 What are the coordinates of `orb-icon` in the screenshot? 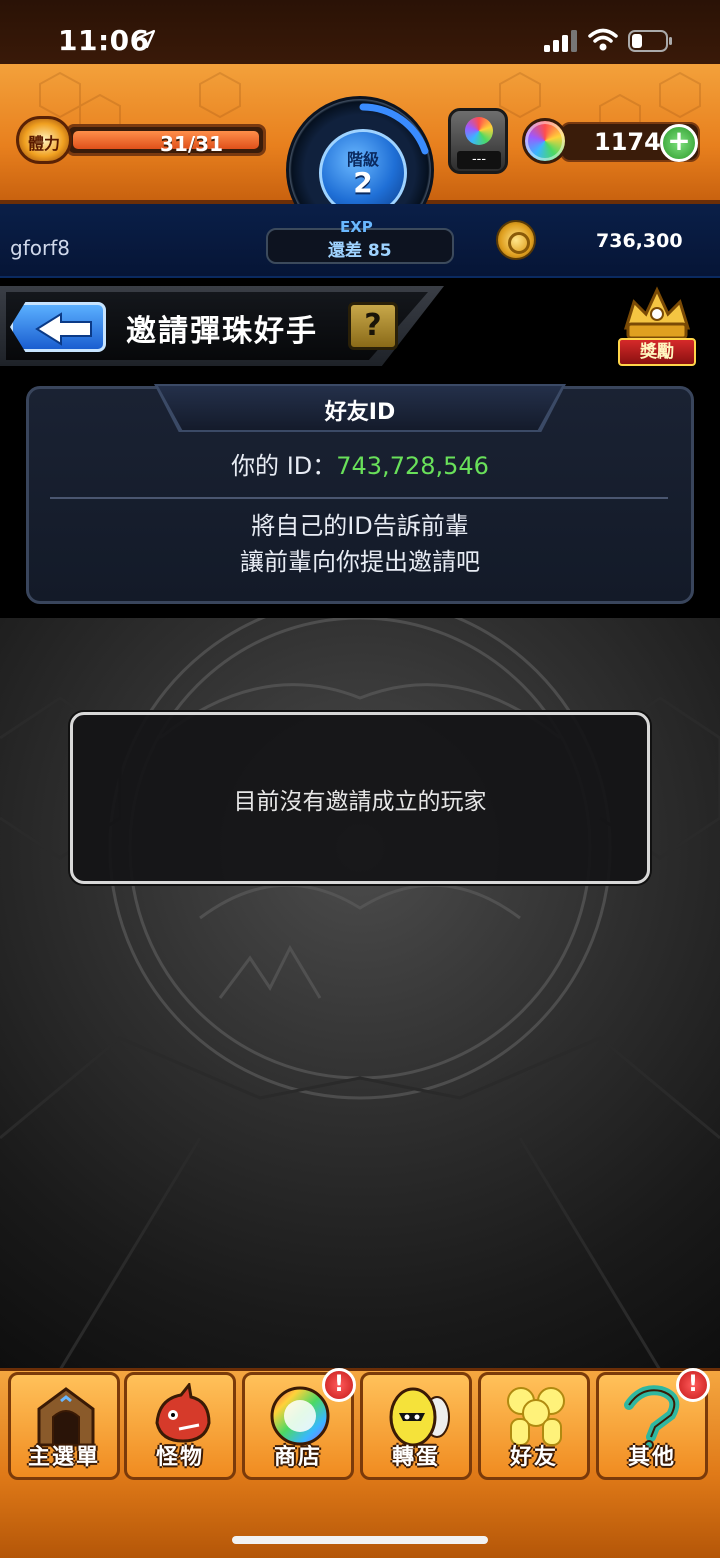 It's located at (545, 141).